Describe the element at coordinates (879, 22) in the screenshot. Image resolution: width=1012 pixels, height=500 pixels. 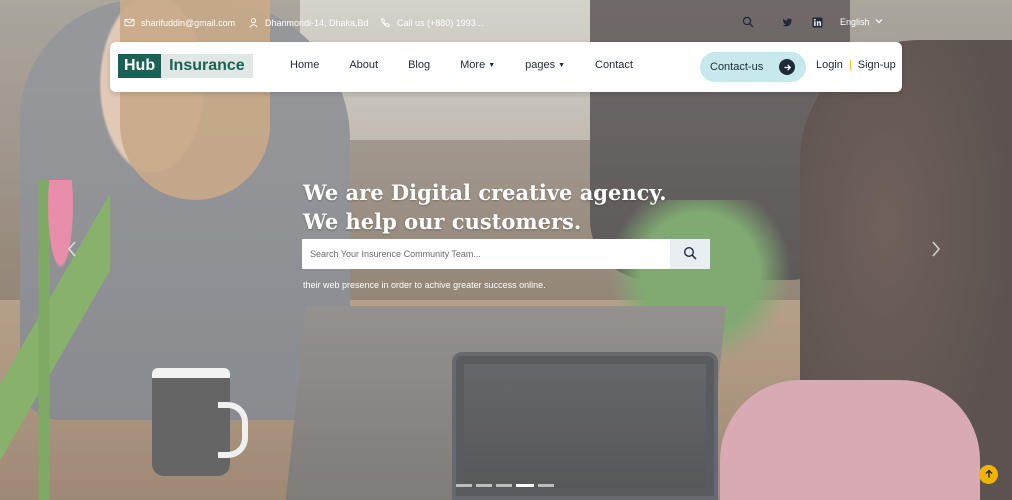
I see `chevron-down-icon` at that location.